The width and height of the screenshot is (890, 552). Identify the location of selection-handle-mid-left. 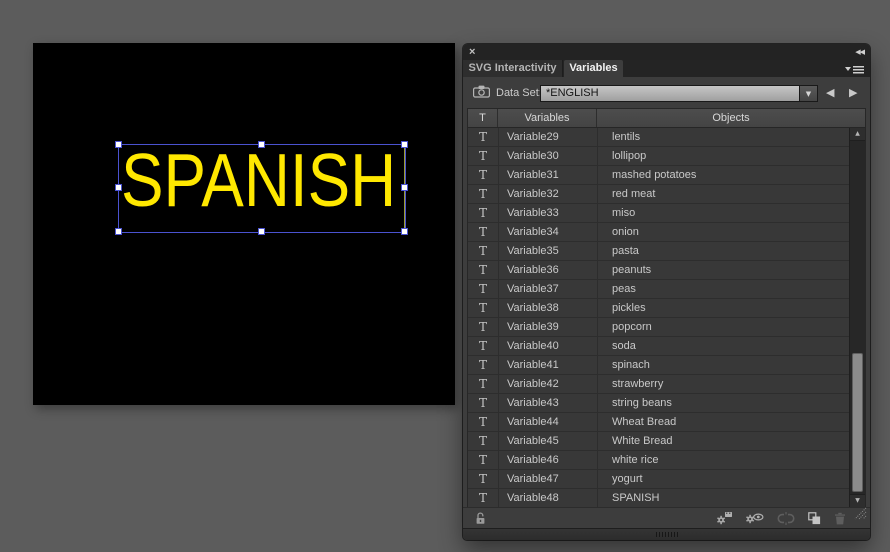
(118, 187).